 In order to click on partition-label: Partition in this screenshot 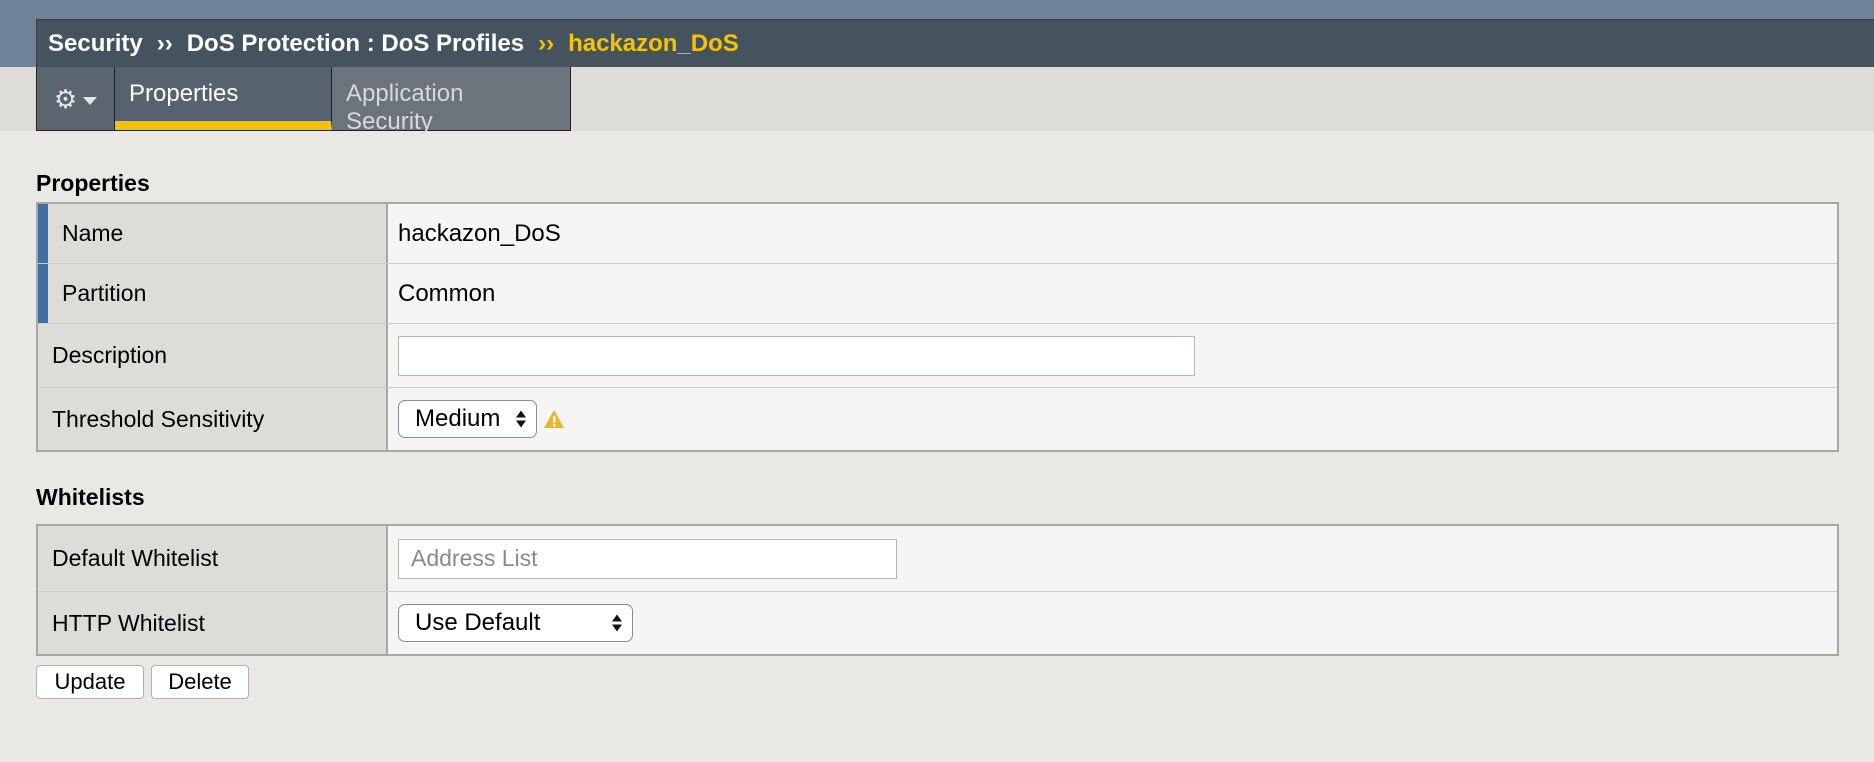, I will do `click(213, 293)`.